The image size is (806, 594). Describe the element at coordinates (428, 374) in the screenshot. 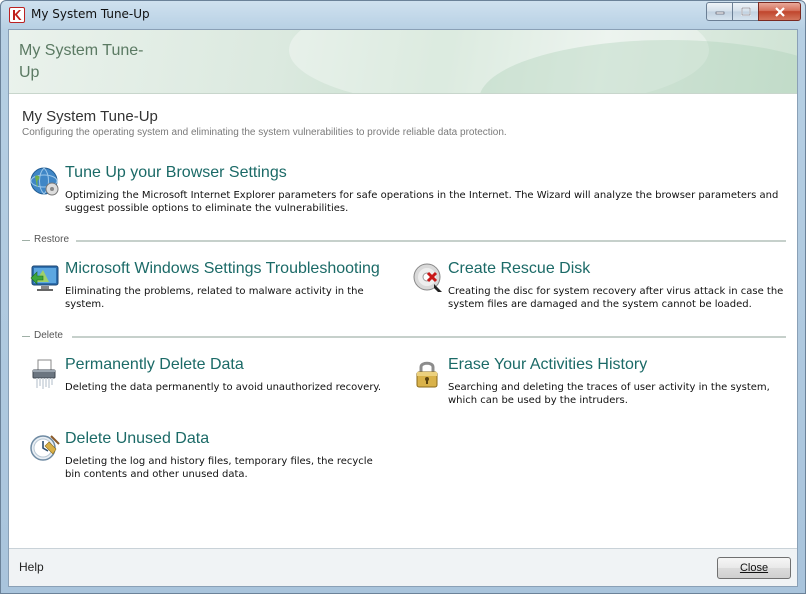

I see `padlock-icon` at that location.